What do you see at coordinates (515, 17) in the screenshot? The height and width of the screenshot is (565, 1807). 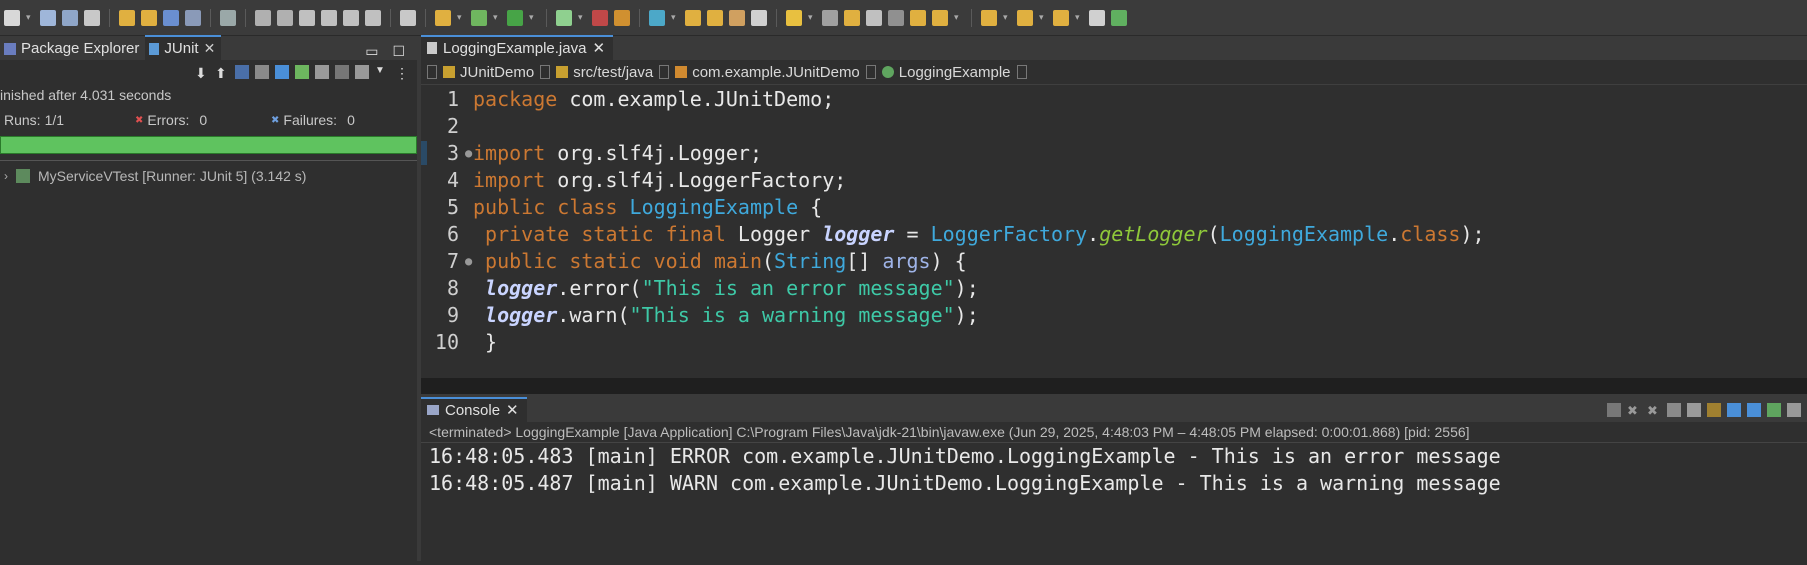 I see `run-icon` at bounding box center [515, 17].